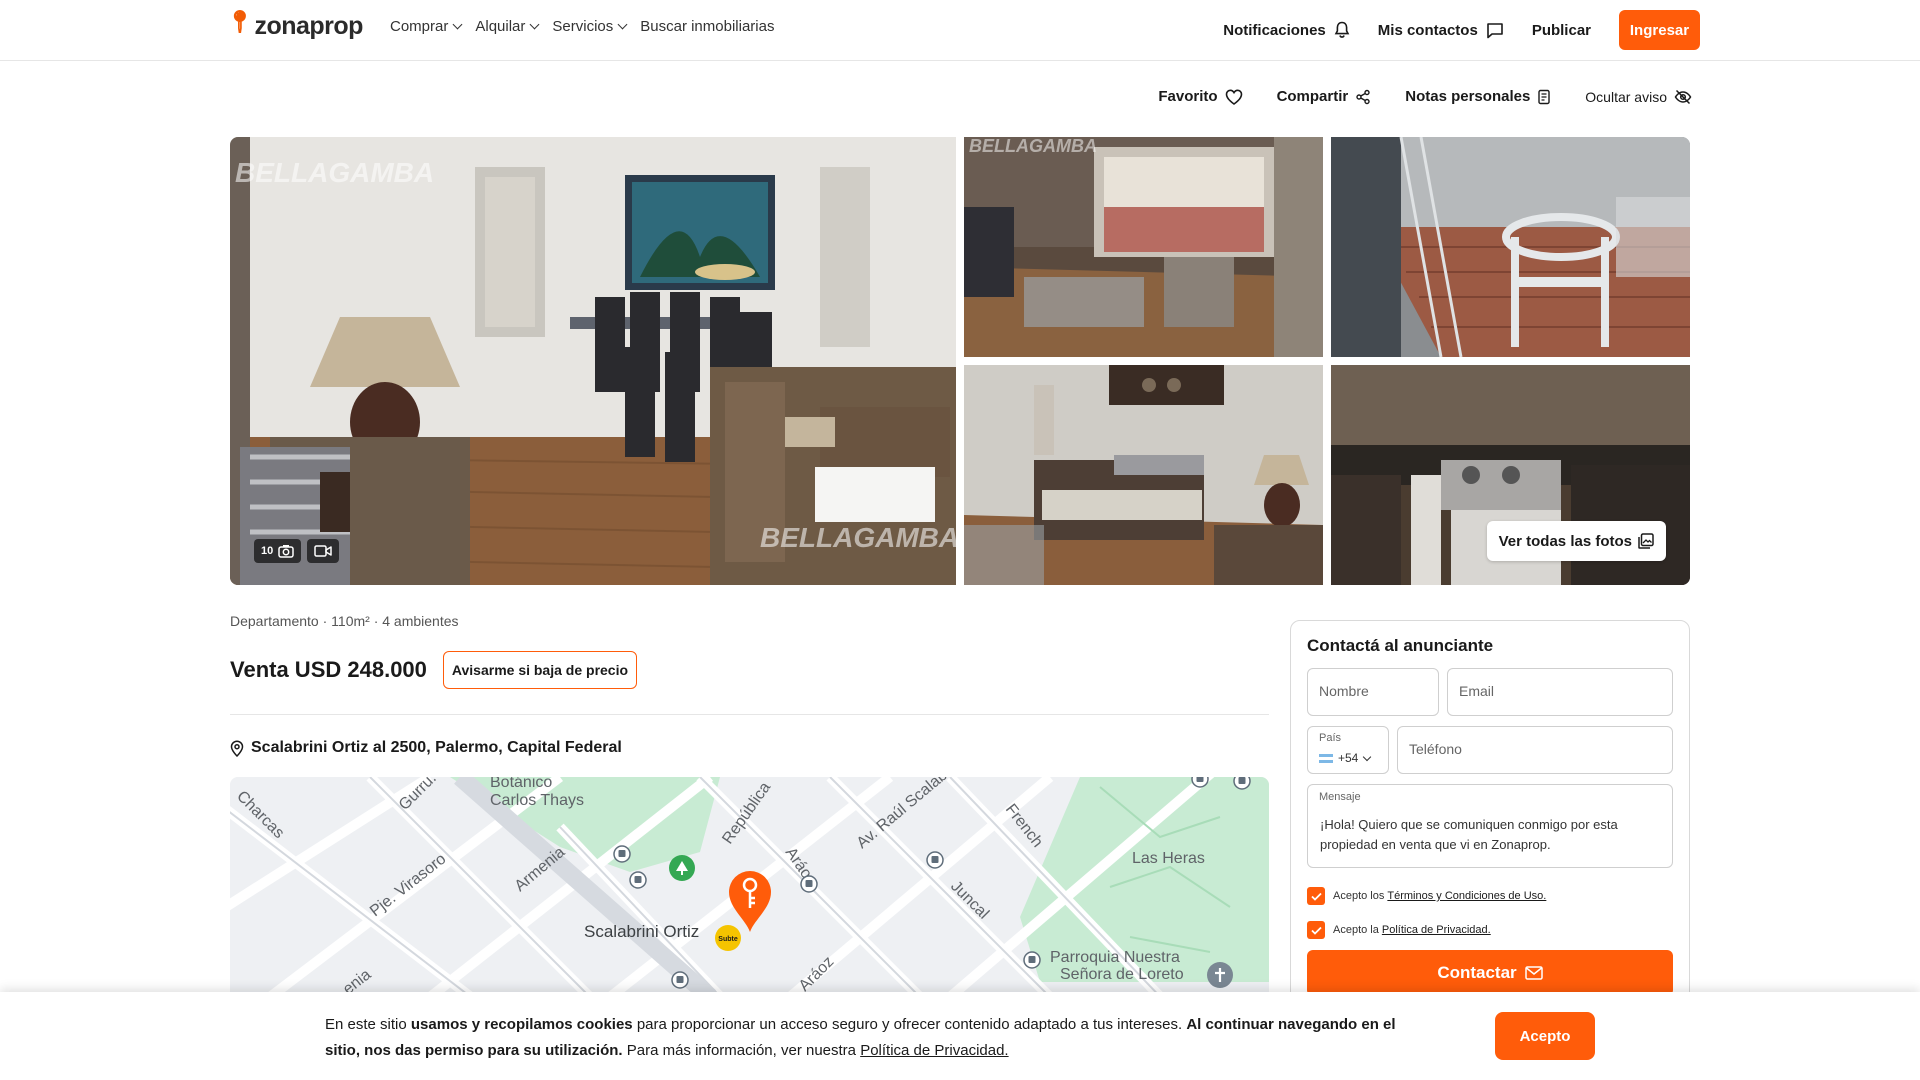 The height and width of the screenshot is (1080, 1920). I want to click on map-label-las-heras: Las Heras, so click(1168, 858).